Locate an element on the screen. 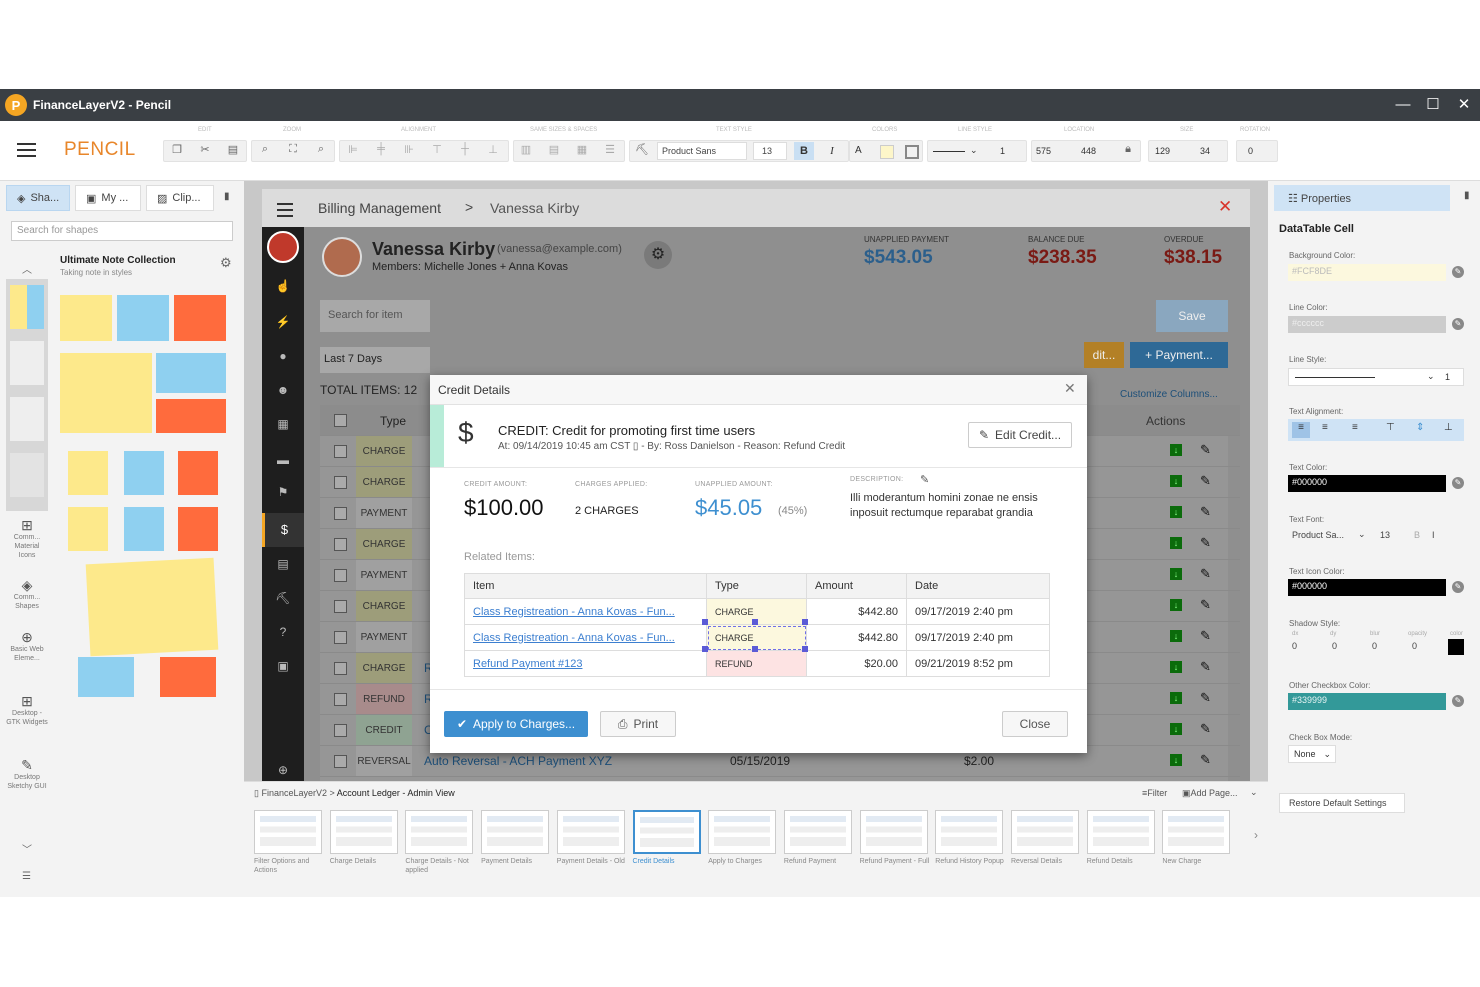 The width and height of the screenshot is (1480, 987). chevron-up-icon: ︿ is located at coordinates (27, 268).